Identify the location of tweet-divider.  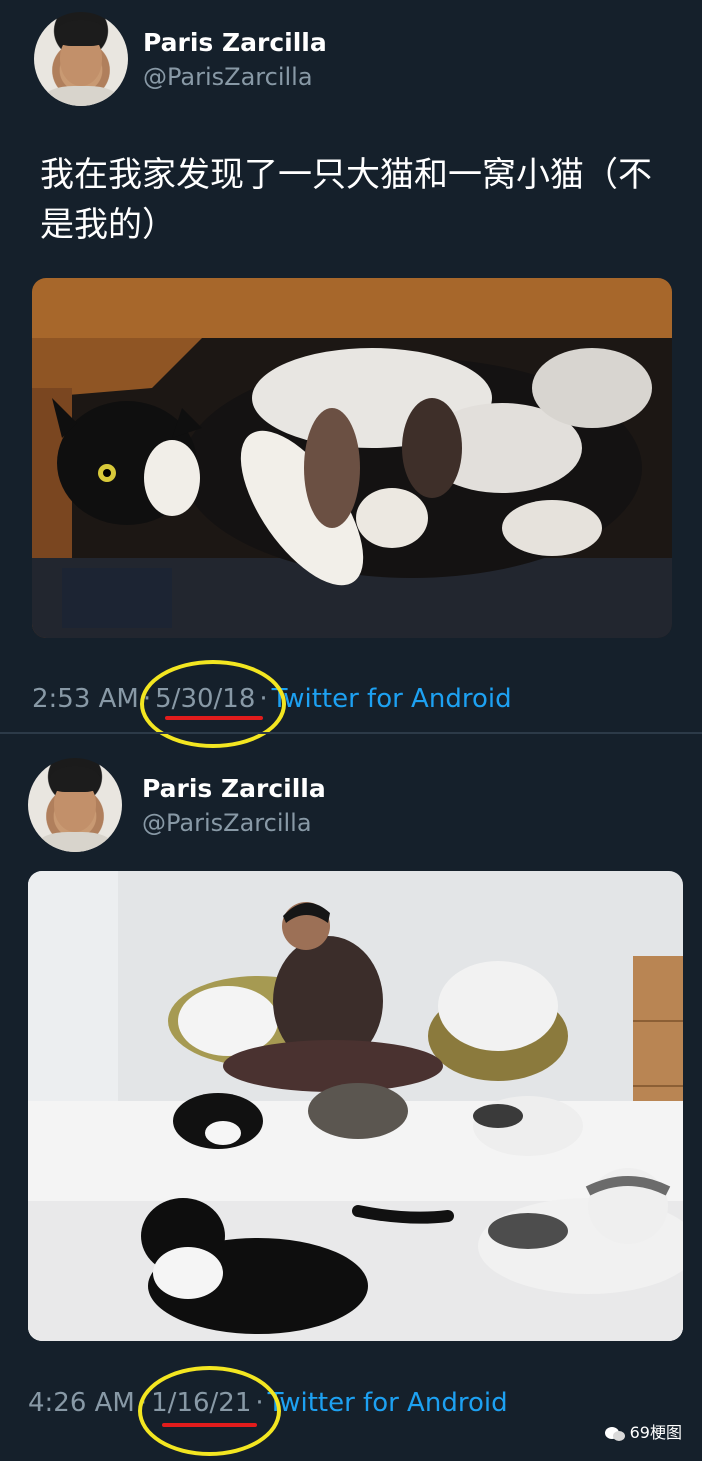
(351, 733).